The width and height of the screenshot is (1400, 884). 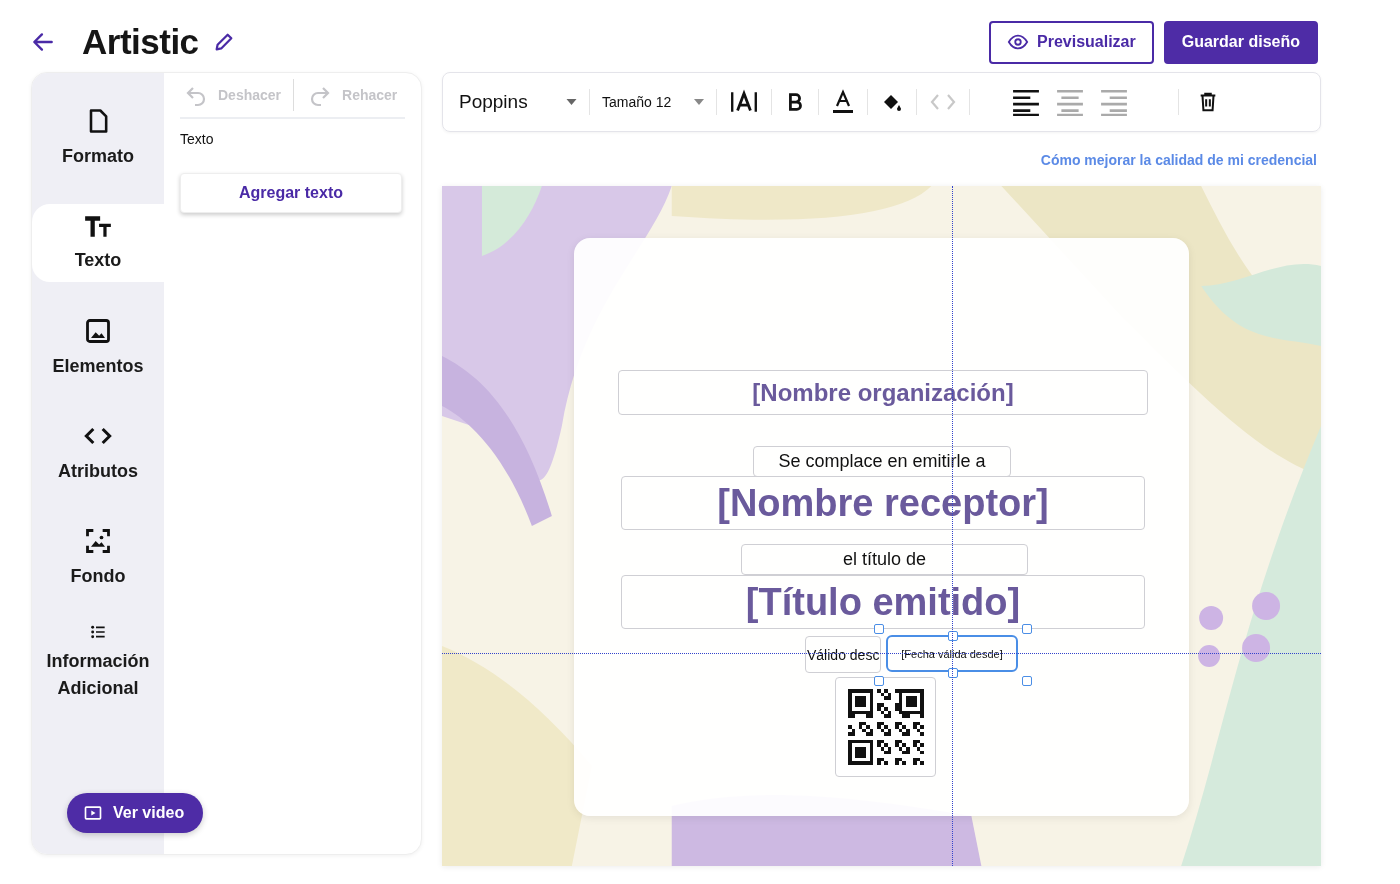 I want to click on save-button: Guardar diseño, so click(x=1240, y=42).